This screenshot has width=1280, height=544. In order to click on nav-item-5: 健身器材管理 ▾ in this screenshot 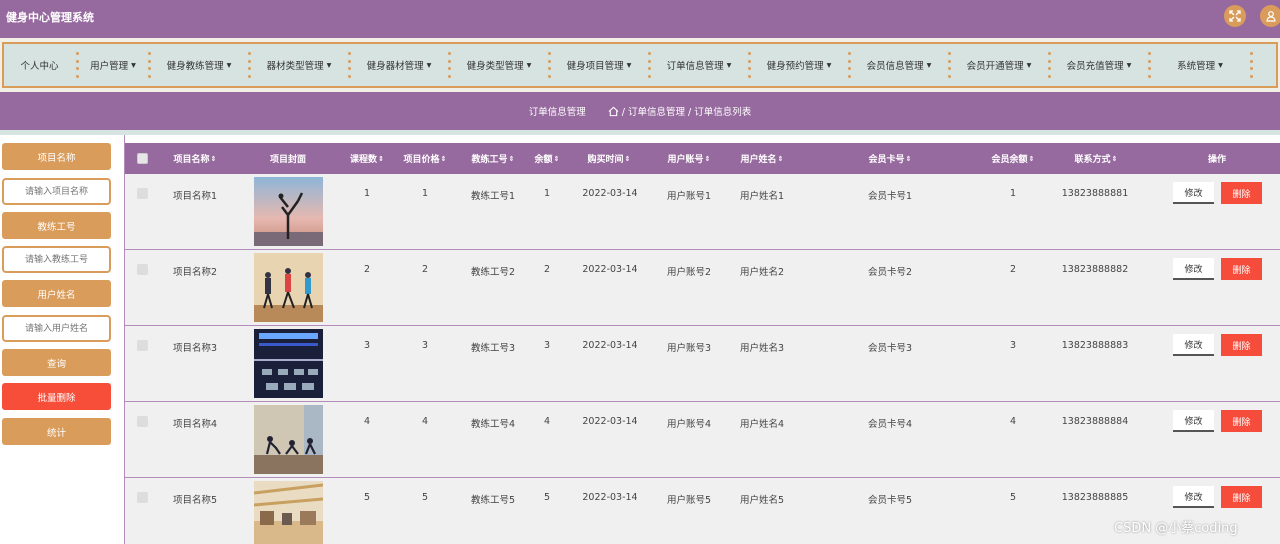, I will do `click(399, 65)`.